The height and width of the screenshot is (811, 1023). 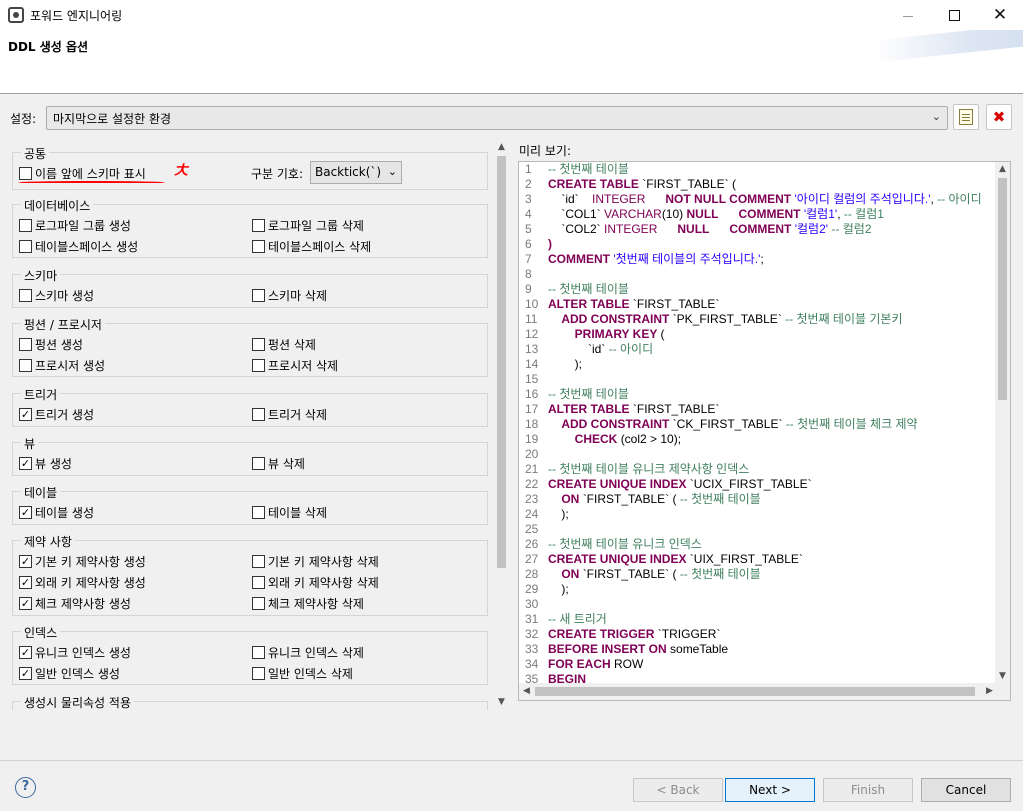 I want to click on code-line: 15, so click(x=758, y=379).